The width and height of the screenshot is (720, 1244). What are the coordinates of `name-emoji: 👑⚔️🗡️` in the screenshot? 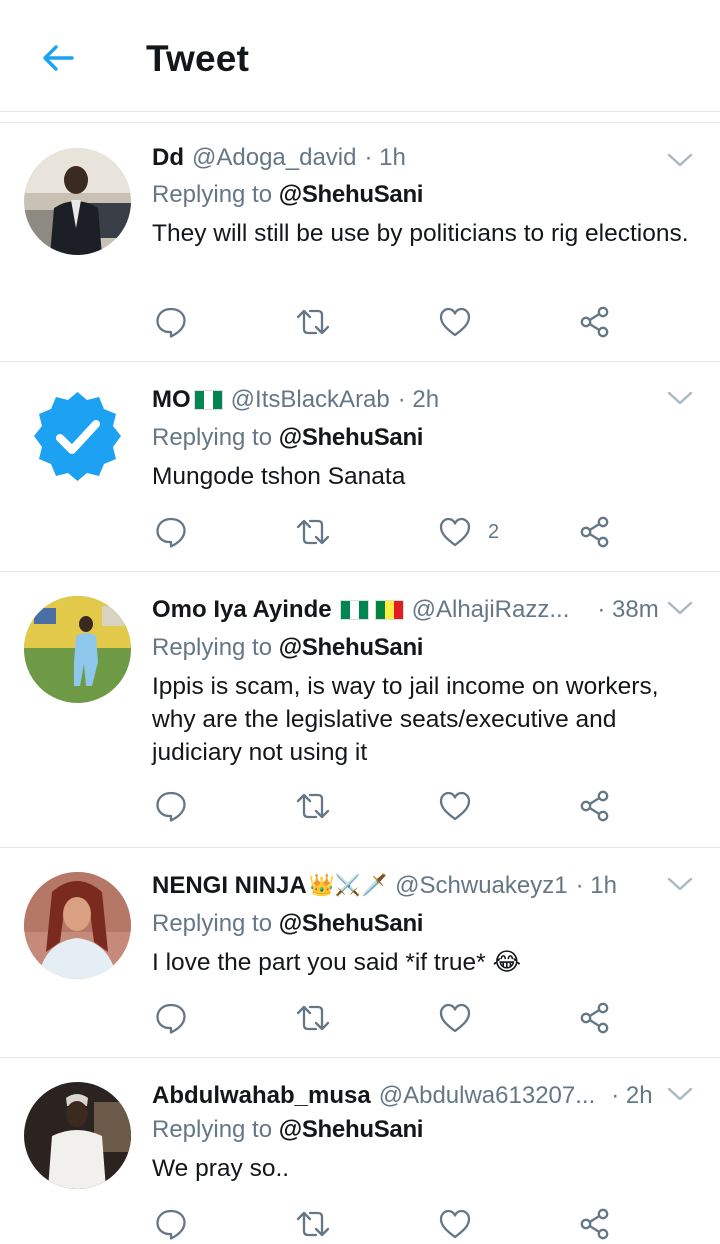 It's located at (348, 885).